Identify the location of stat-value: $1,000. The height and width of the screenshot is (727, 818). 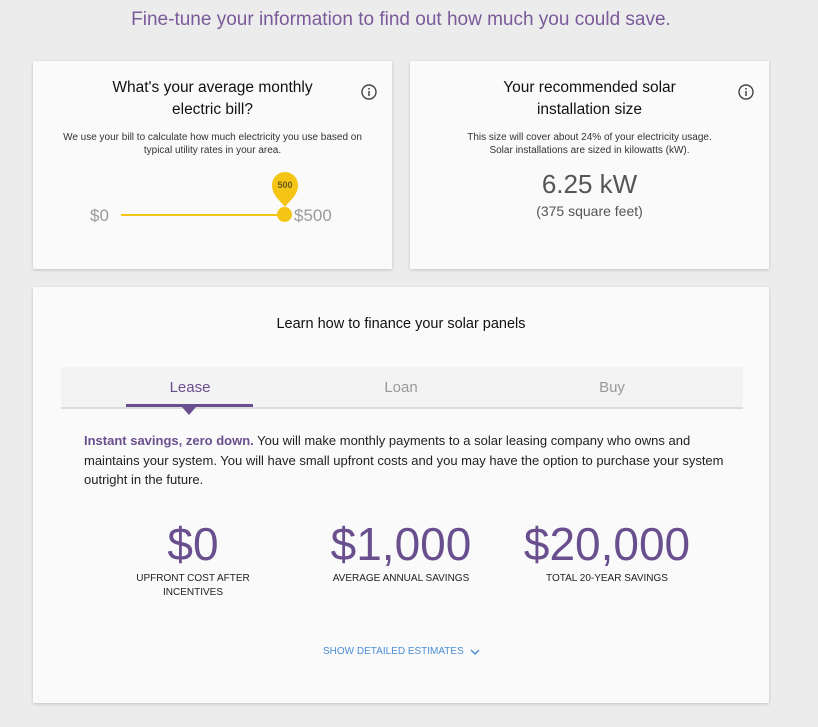
(401, 544).